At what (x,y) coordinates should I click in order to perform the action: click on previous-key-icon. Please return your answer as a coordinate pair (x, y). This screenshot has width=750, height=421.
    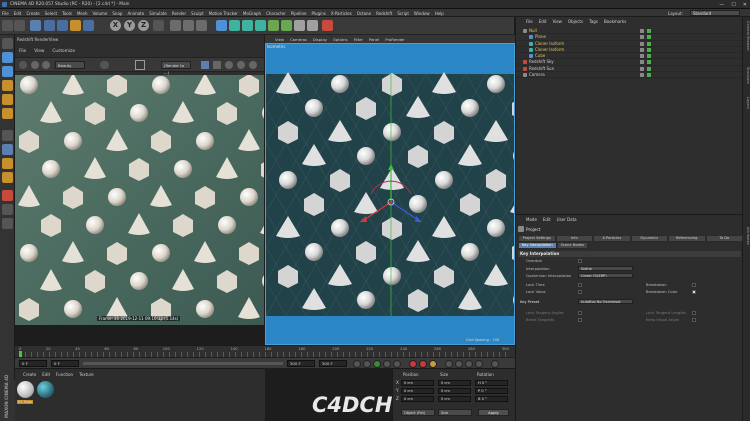
    Looking at the image, I should click on (367, 364).